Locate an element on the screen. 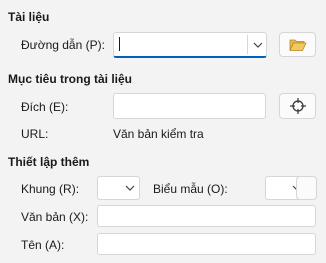 The image size is (326, 263). destination-label: Đích (E): is located at coordinates (45, 107).